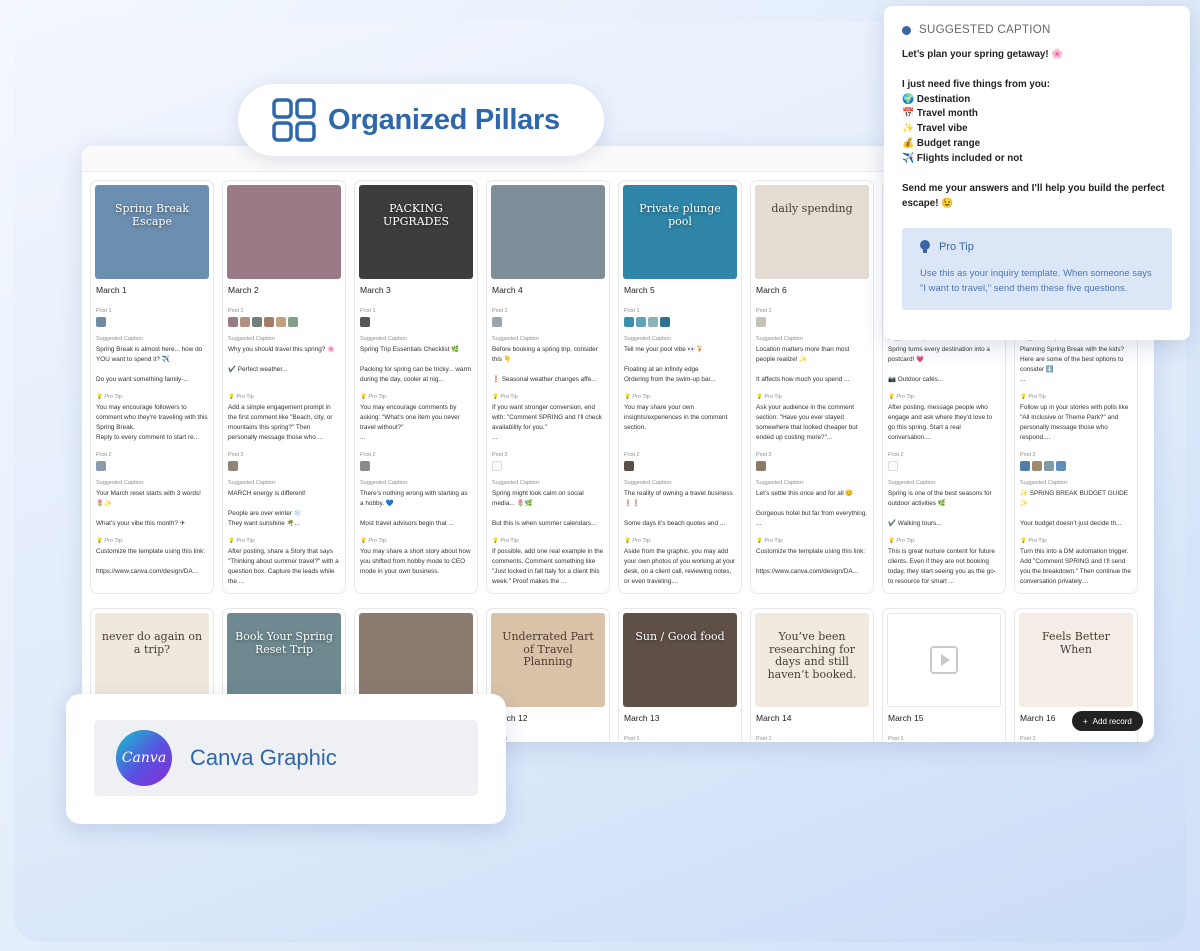  Describe the element at coordinates (1085, 721) in the screenshot. I see `plus-icon: +` at that location.